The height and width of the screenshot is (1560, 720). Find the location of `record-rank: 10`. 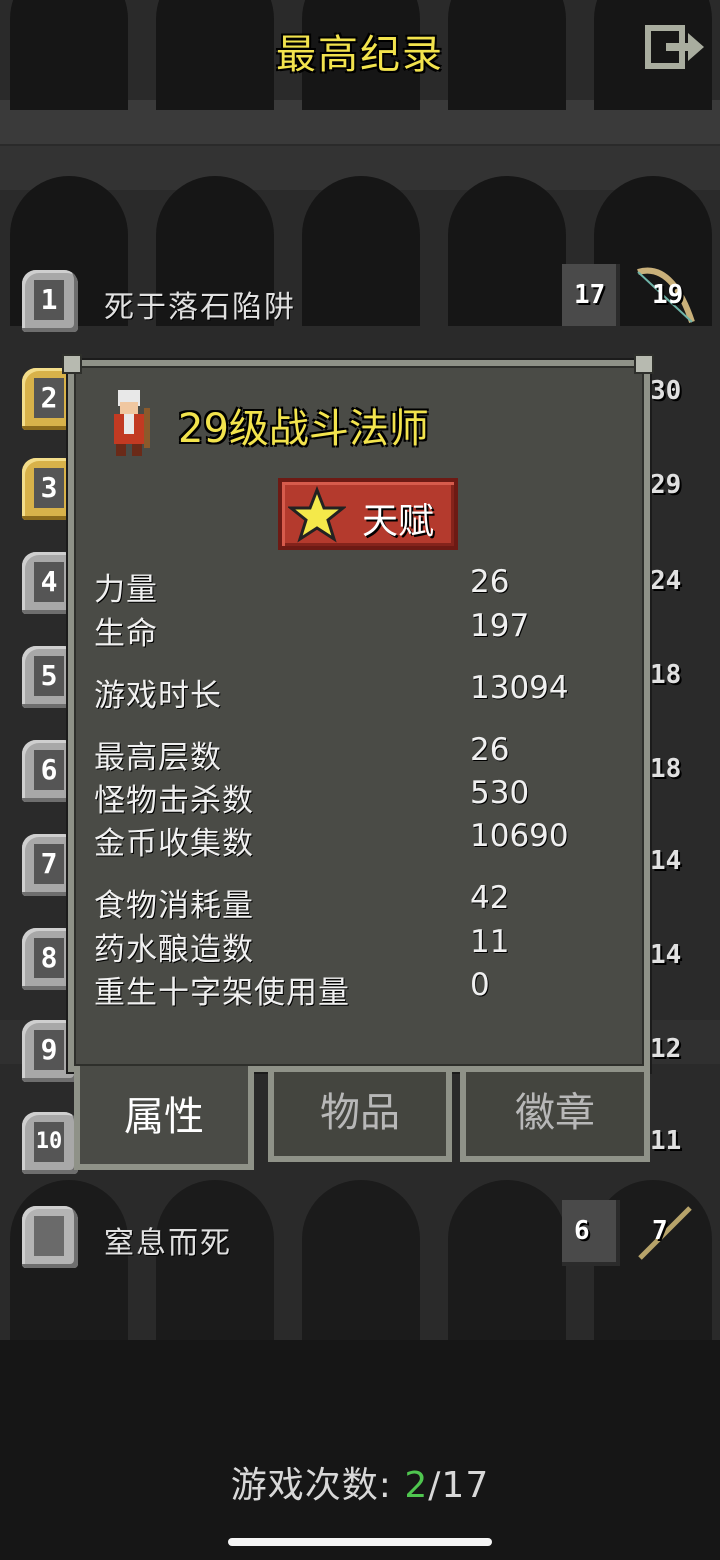

record-rank: 10 is located at coordinates (49, 1142).